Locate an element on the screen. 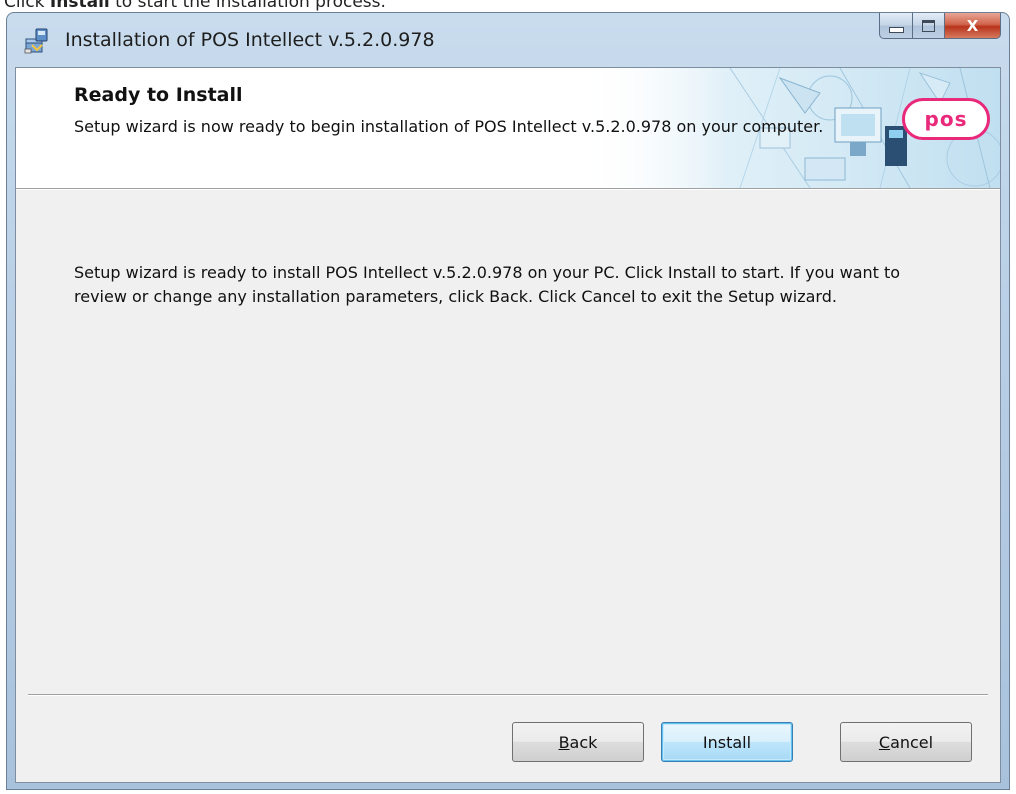  minimize-icon is located at coordinates (896, 29).